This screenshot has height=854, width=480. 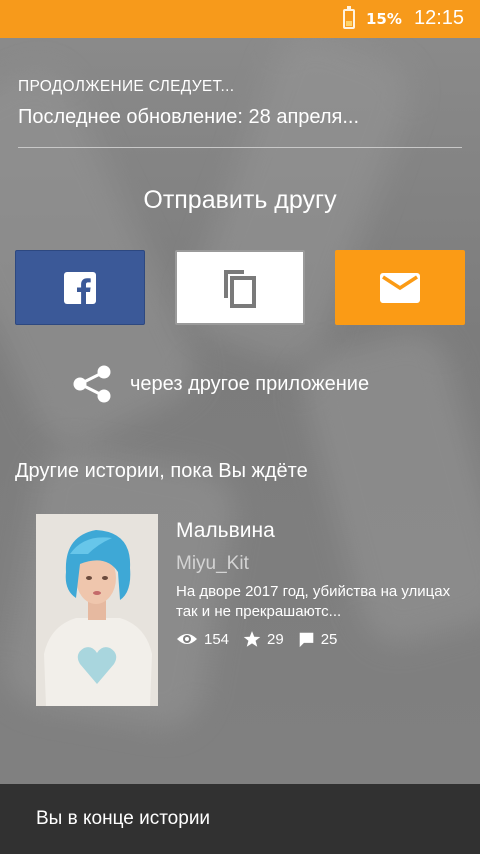 What do you see at coordinates (225, 531) in the screenshot?
I see `story-title: Мальвина` at bounding box center [225, 531].